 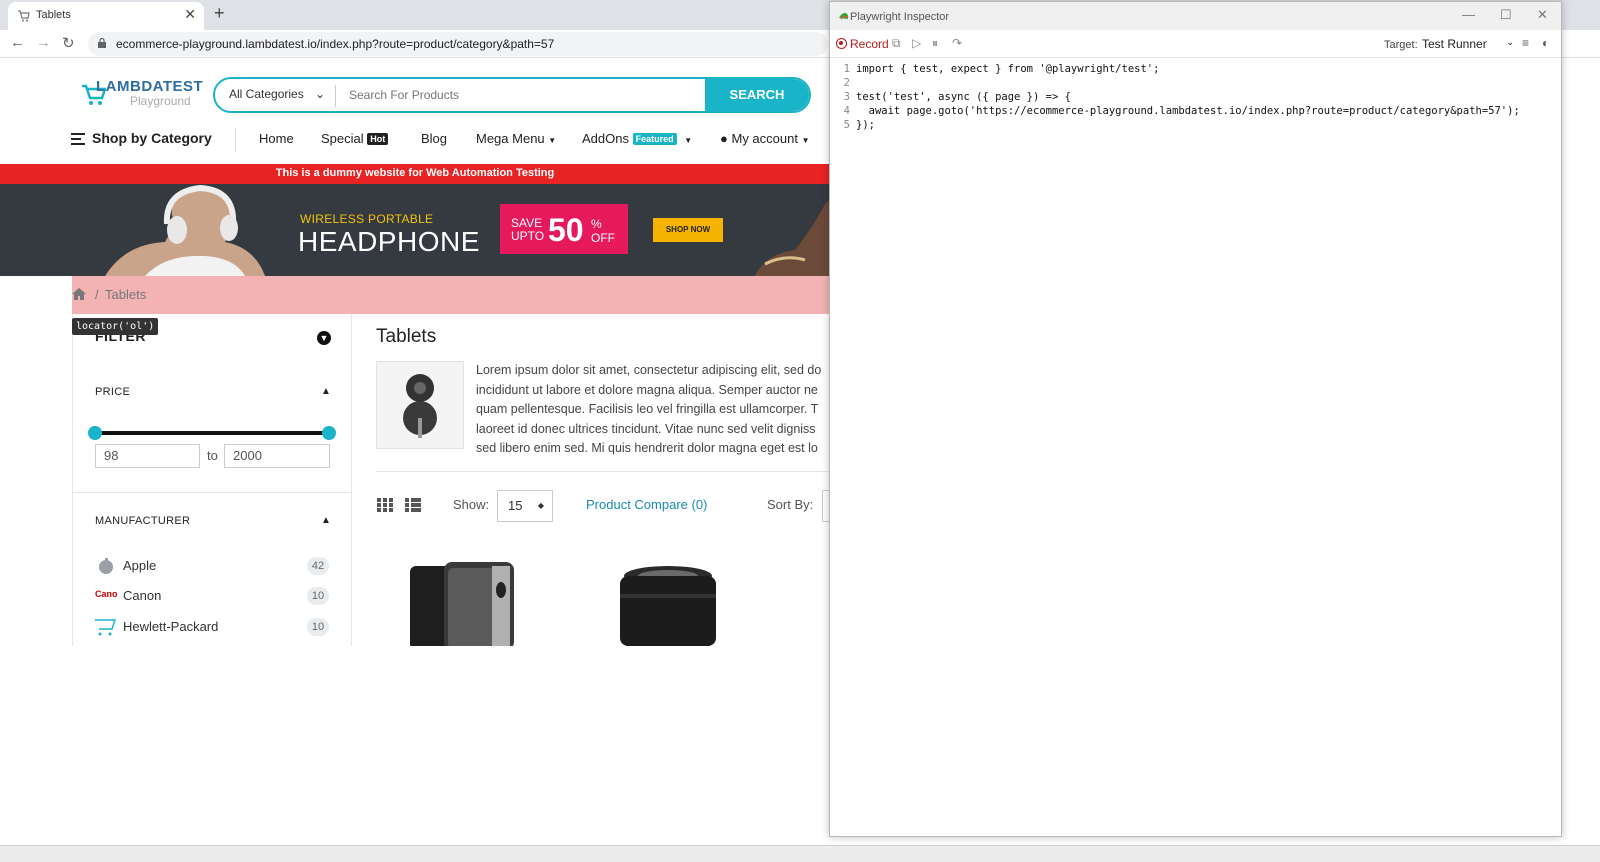 I want to click on category-thumbnail, so click(x=420, y=405).